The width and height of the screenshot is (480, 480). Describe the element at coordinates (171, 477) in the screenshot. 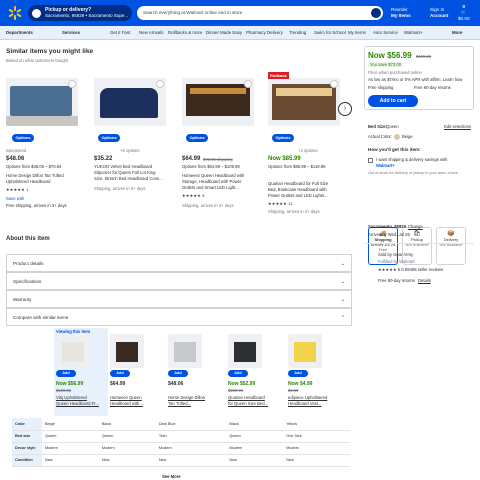

I see `see-more-button: See More` at that location.